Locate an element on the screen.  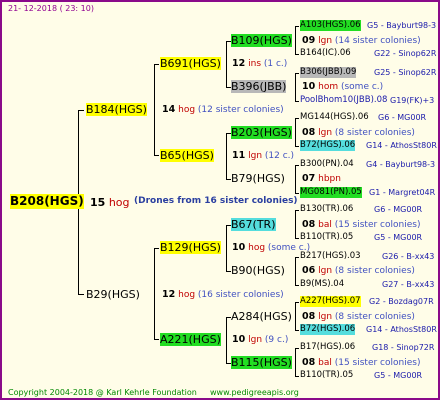
drone-count: 12 ins (1 c.) is located at coordinates (259, 64).